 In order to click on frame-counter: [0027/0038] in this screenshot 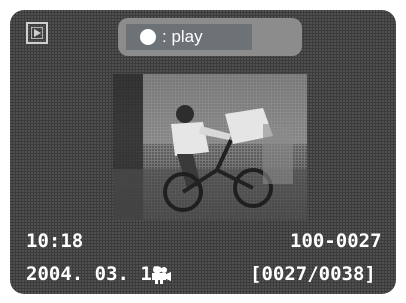, I will do `click(313, 274)`.